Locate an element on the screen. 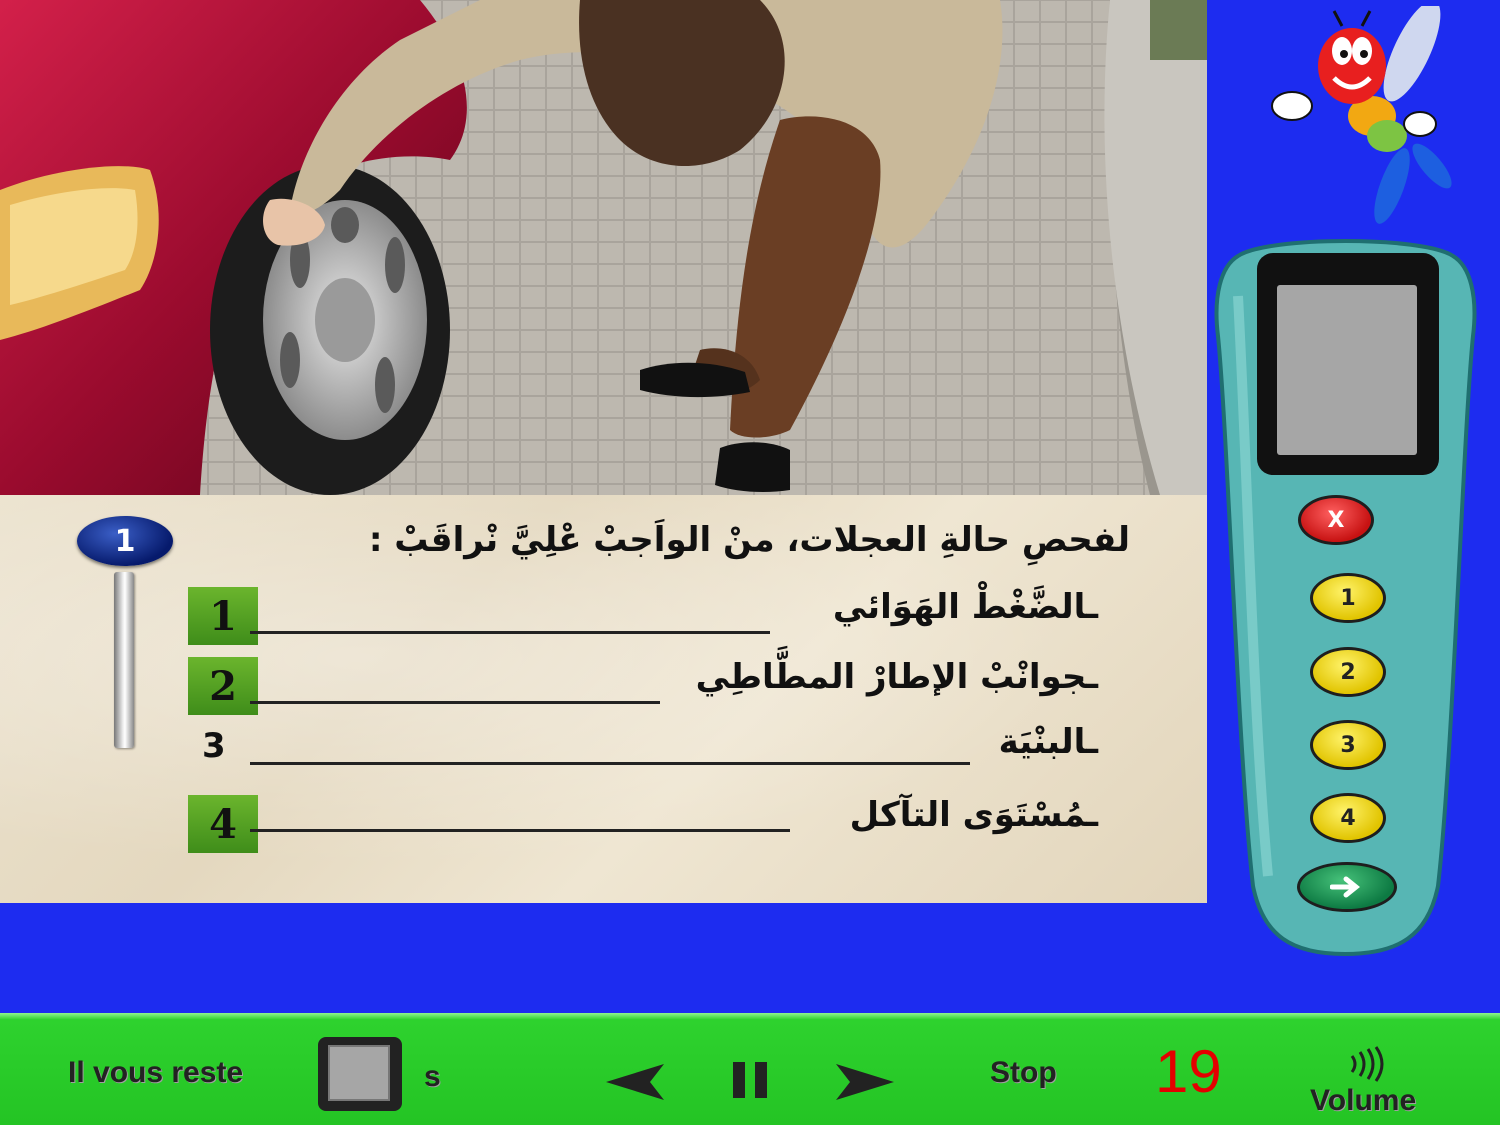  question-progress-bar is located at coordinates (124, 660).